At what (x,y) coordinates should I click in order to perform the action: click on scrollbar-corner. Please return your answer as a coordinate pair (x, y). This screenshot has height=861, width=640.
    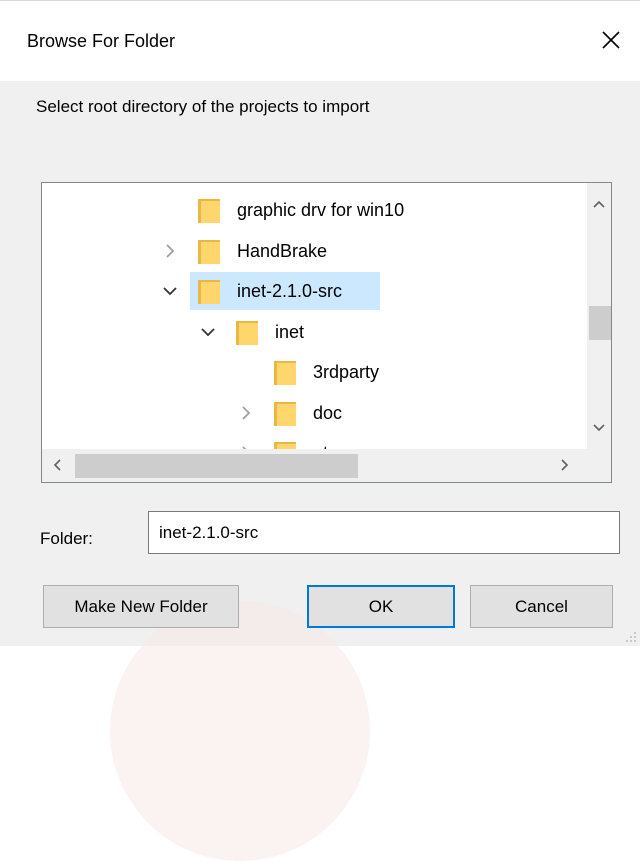
    Looking at the image, I should click on (599, 465).